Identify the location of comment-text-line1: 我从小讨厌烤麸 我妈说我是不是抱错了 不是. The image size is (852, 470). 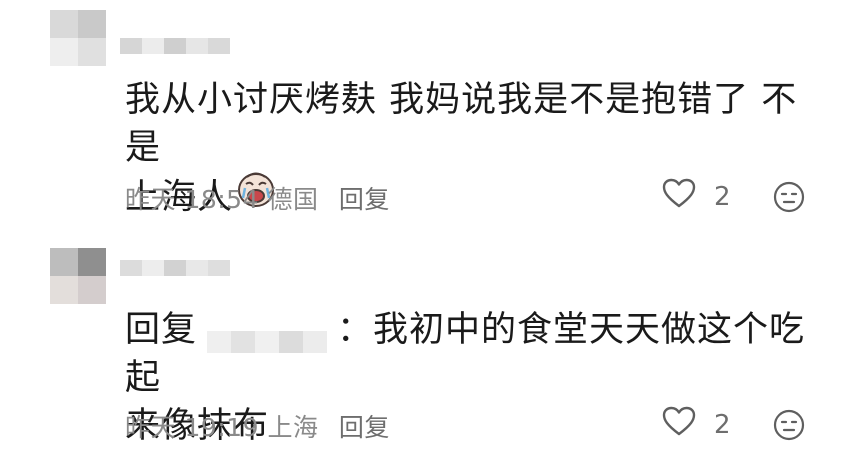
(461, 124).